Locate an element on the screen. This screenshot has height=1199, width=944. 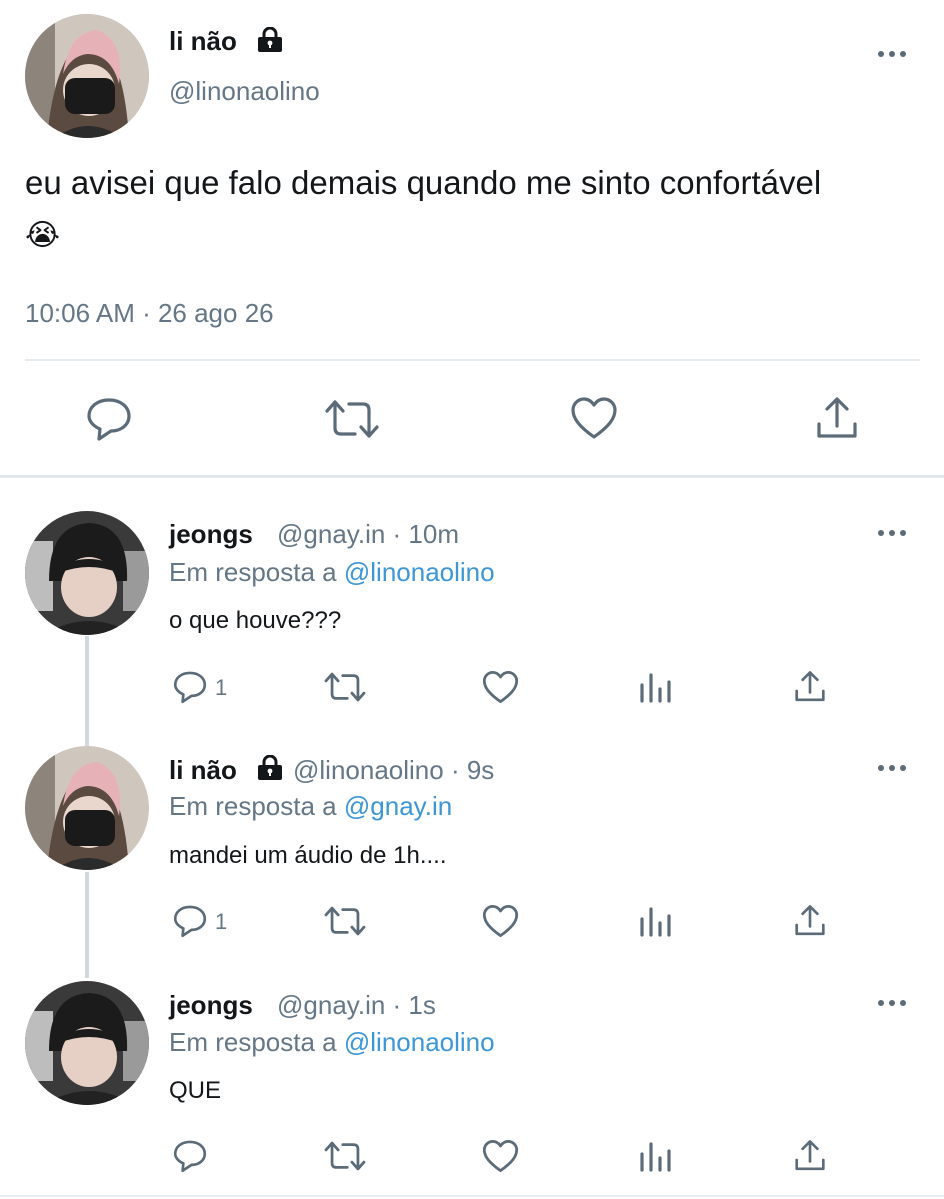
handle-and-time: @gnay.in · 1s is located at coordinates (356, 1005).